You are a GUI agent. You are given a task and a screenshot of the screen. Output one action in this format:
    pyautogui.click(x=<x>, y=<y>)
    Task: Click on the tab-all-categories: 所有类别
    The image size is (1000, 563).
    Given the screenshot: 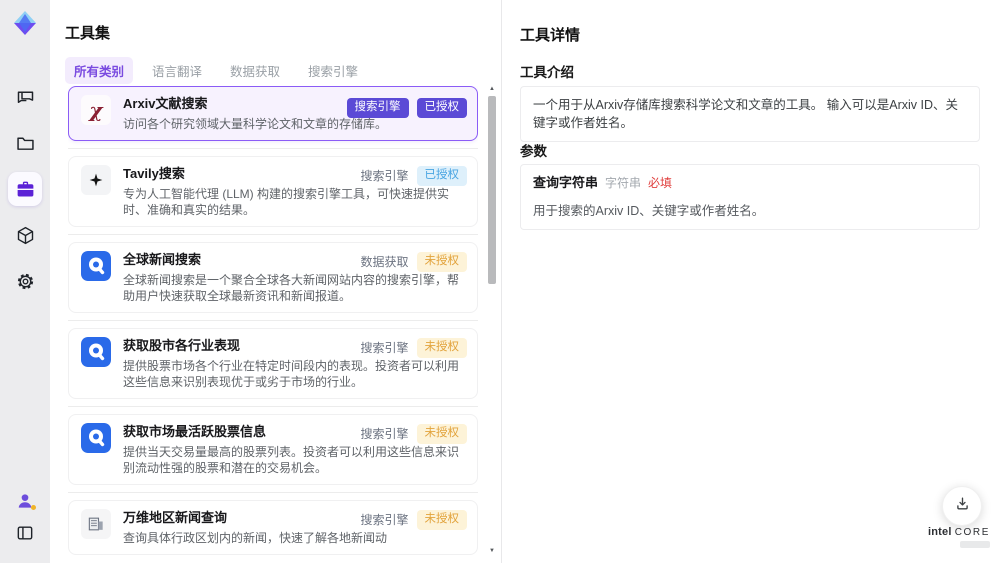 What is the action you would take?
    pyautogui.click(x=99, y=70)
    